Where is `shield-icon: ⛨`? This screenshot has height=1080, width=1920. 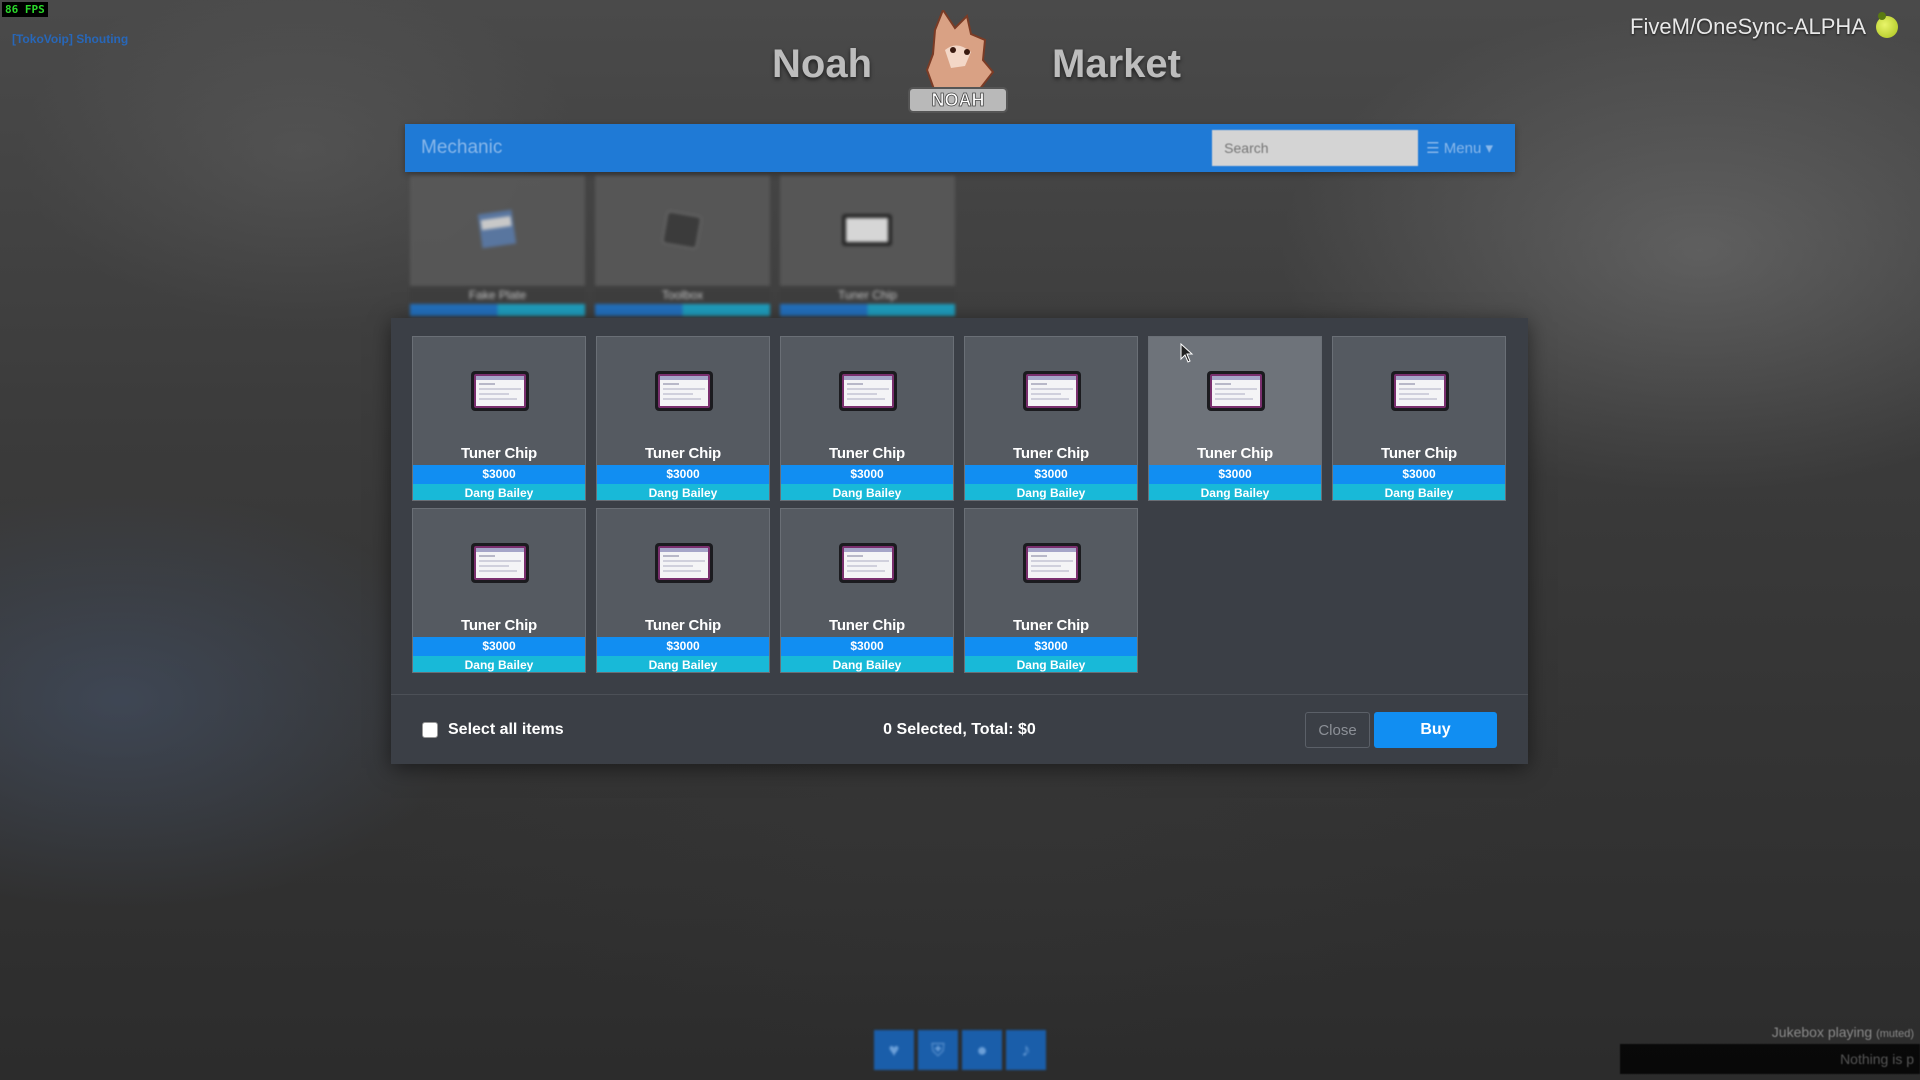
shield-icon: ⛨ is located at coordinates (938, 1050).